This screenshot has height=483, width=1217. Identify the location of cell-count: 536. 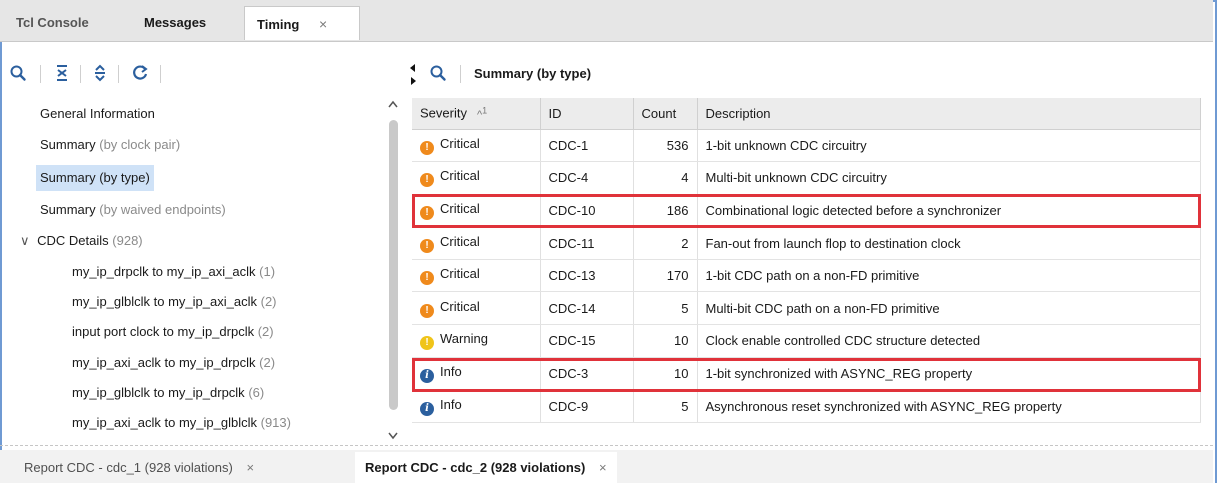
(665, 146).